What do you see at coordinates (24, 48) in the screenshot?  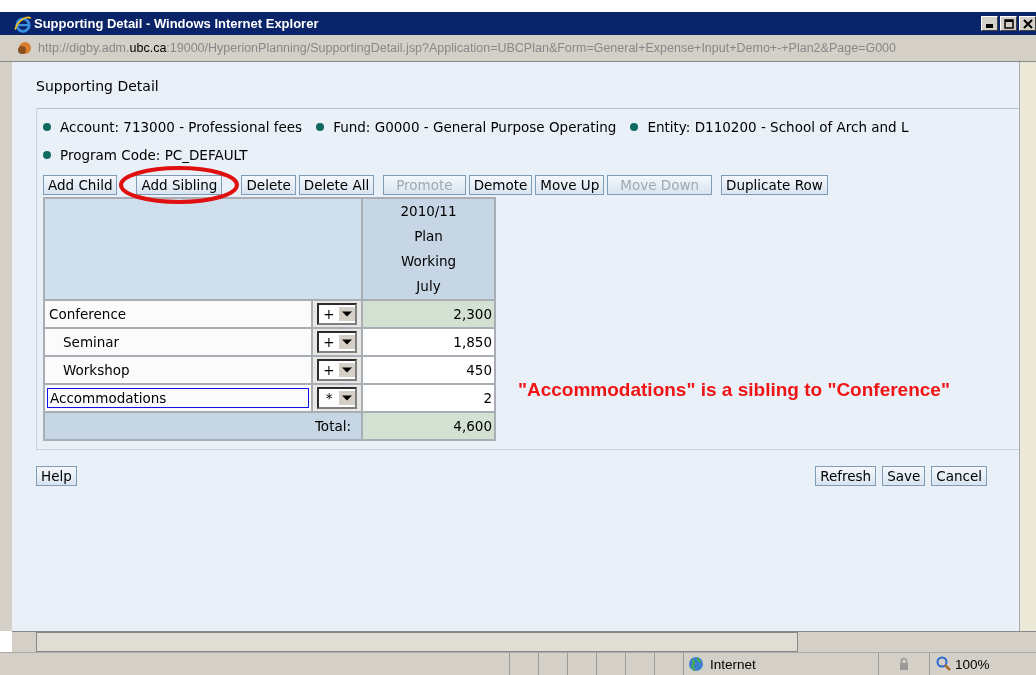 I see `page-icon` at bounding box center [24, 48].